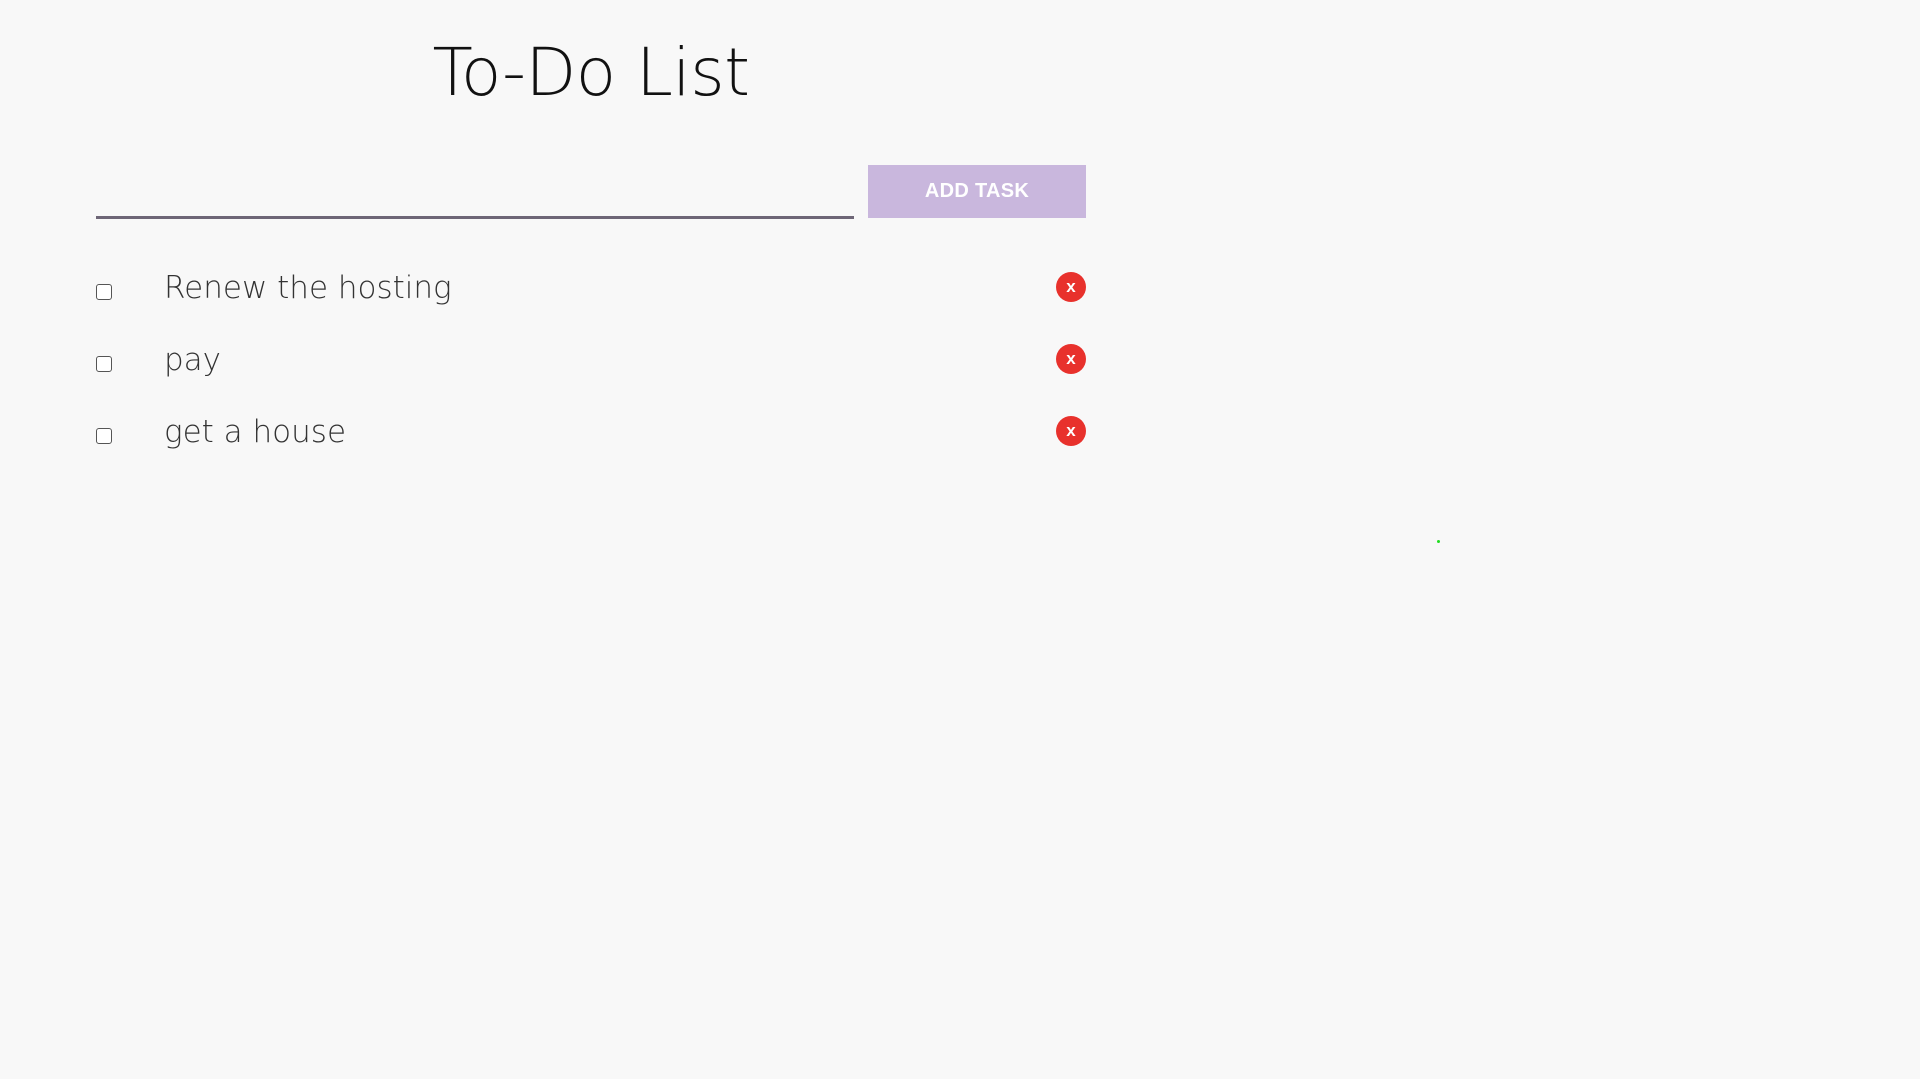 The image size is (1920, 1079). I want to click on list-item: get a house x, so click(591, 442).